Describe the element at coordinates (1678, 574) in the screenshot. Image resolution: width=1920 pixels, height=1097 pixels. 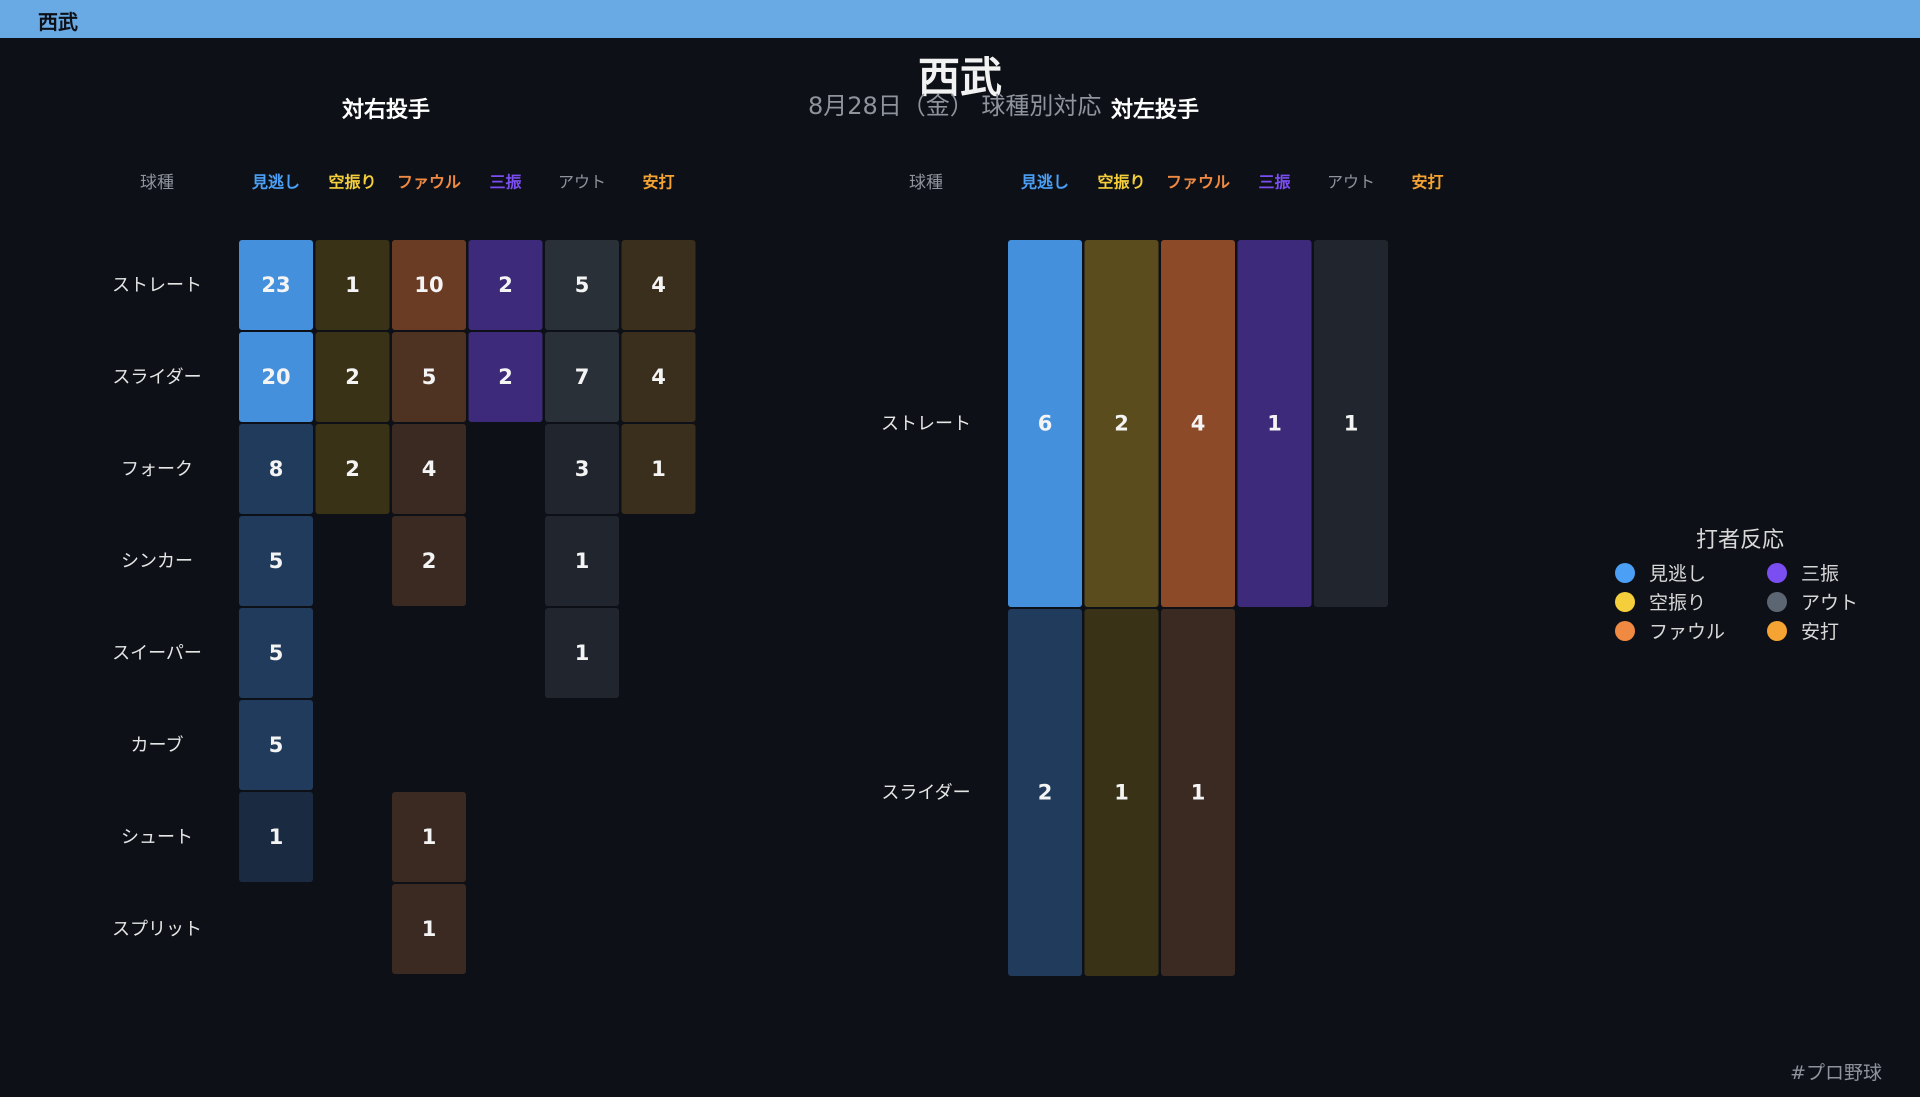
I see `legend-label: 見逃し` at that location.